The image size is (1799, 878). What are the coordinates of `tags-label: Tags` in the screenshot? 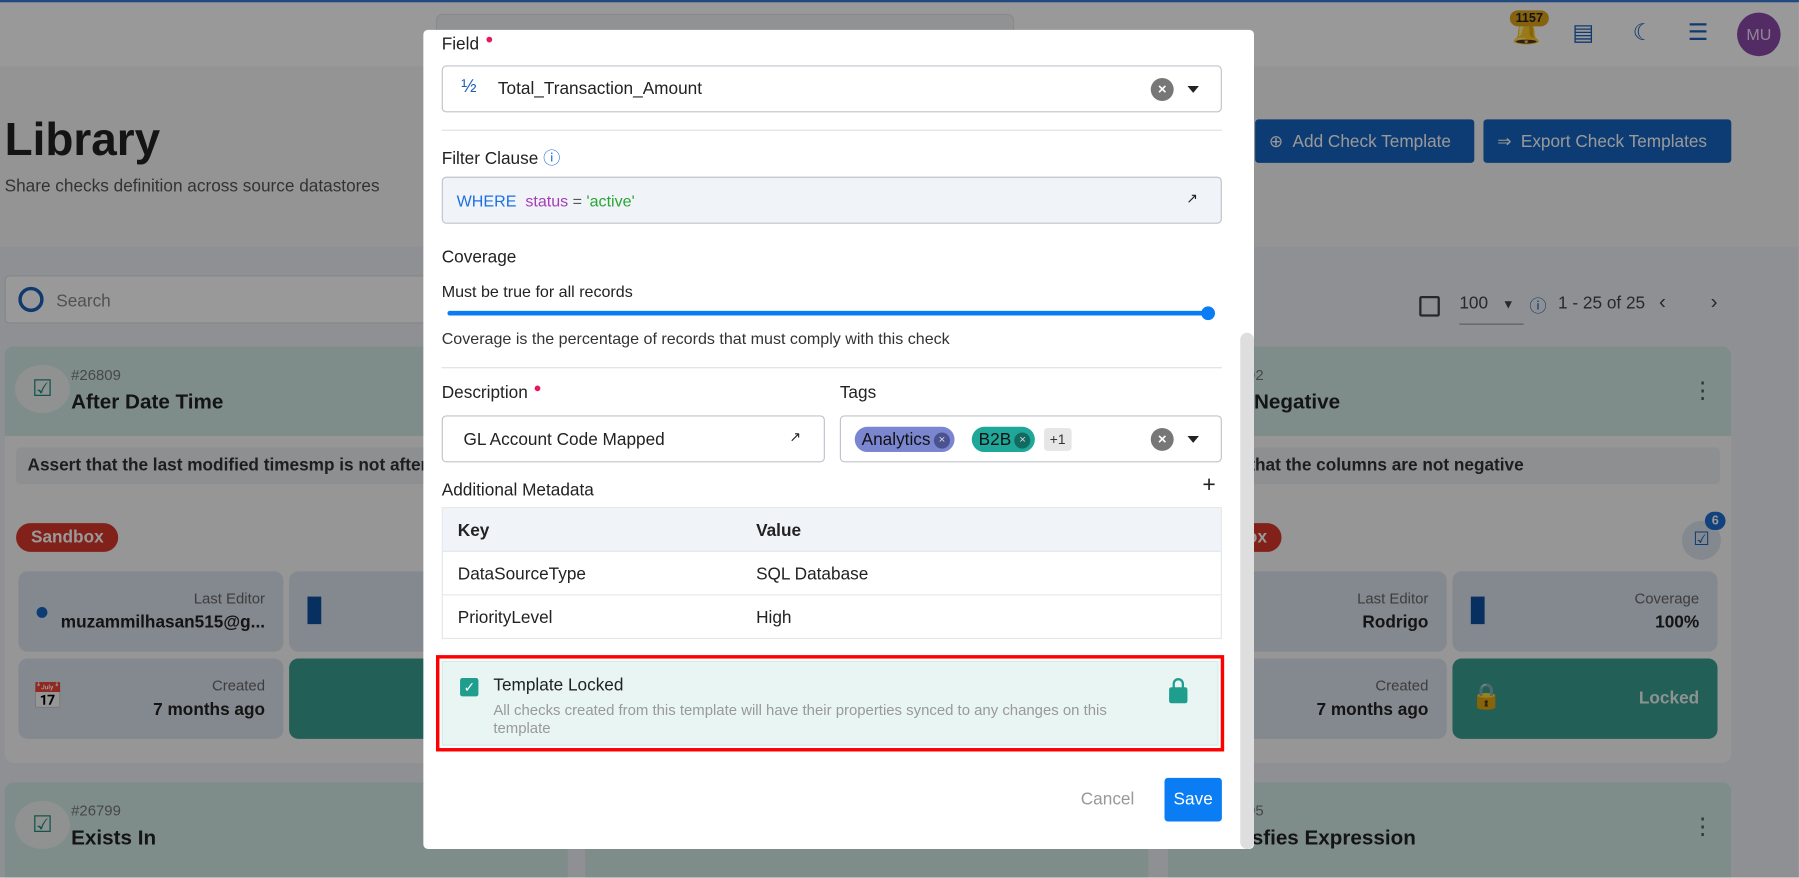 It's located at (858, 393).